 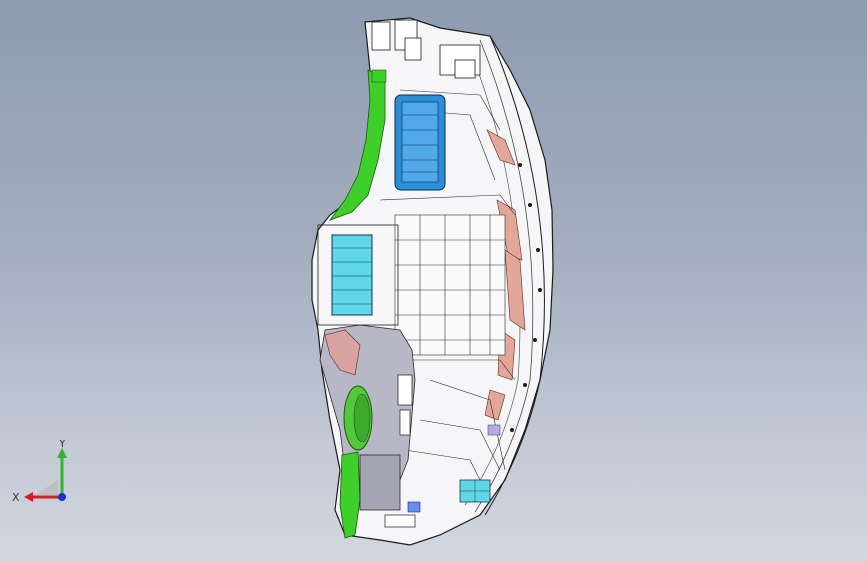 I want to click on x-axis-label: X, so click(x=16, y=497).